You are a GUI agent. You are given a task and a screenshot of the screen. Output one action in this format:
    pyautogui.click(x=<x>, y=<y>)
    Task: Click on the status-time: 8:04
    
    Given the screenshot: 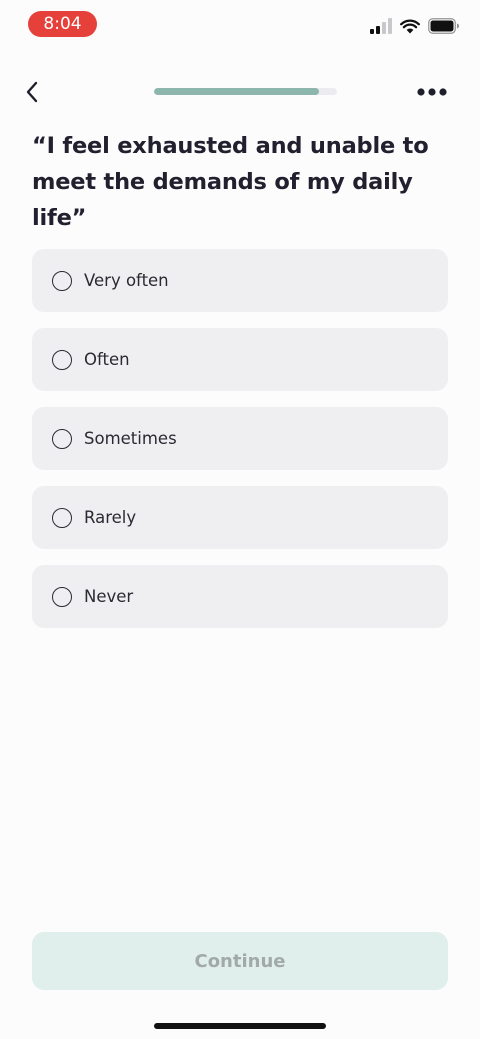 What is the action you would take?
    pyautogui.click(x=62, y=24)
    